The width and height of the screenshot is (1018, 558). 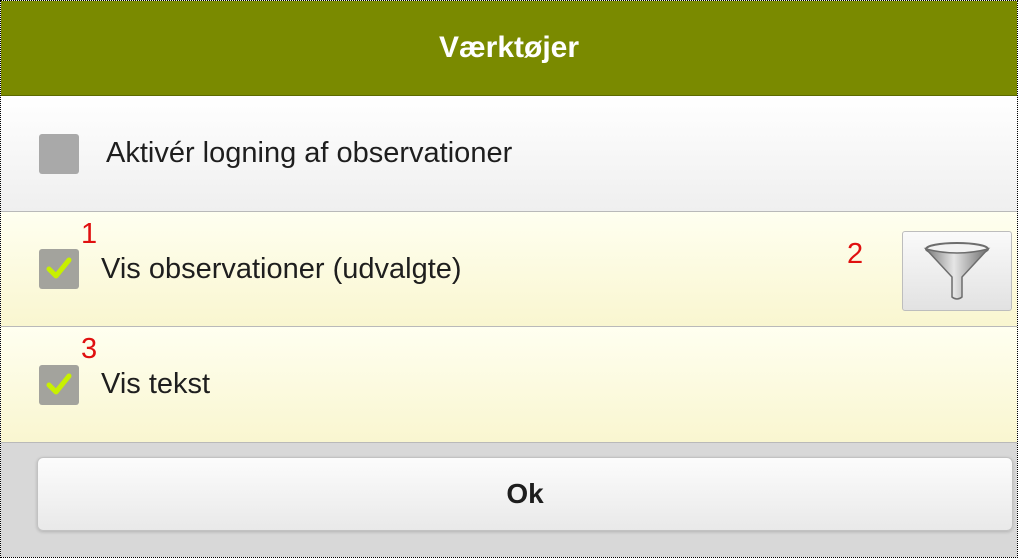 What do you see at coordinates (525, 494) in the screenshot?
I see `ok-button: Ok` at bounding box center [525, 494].